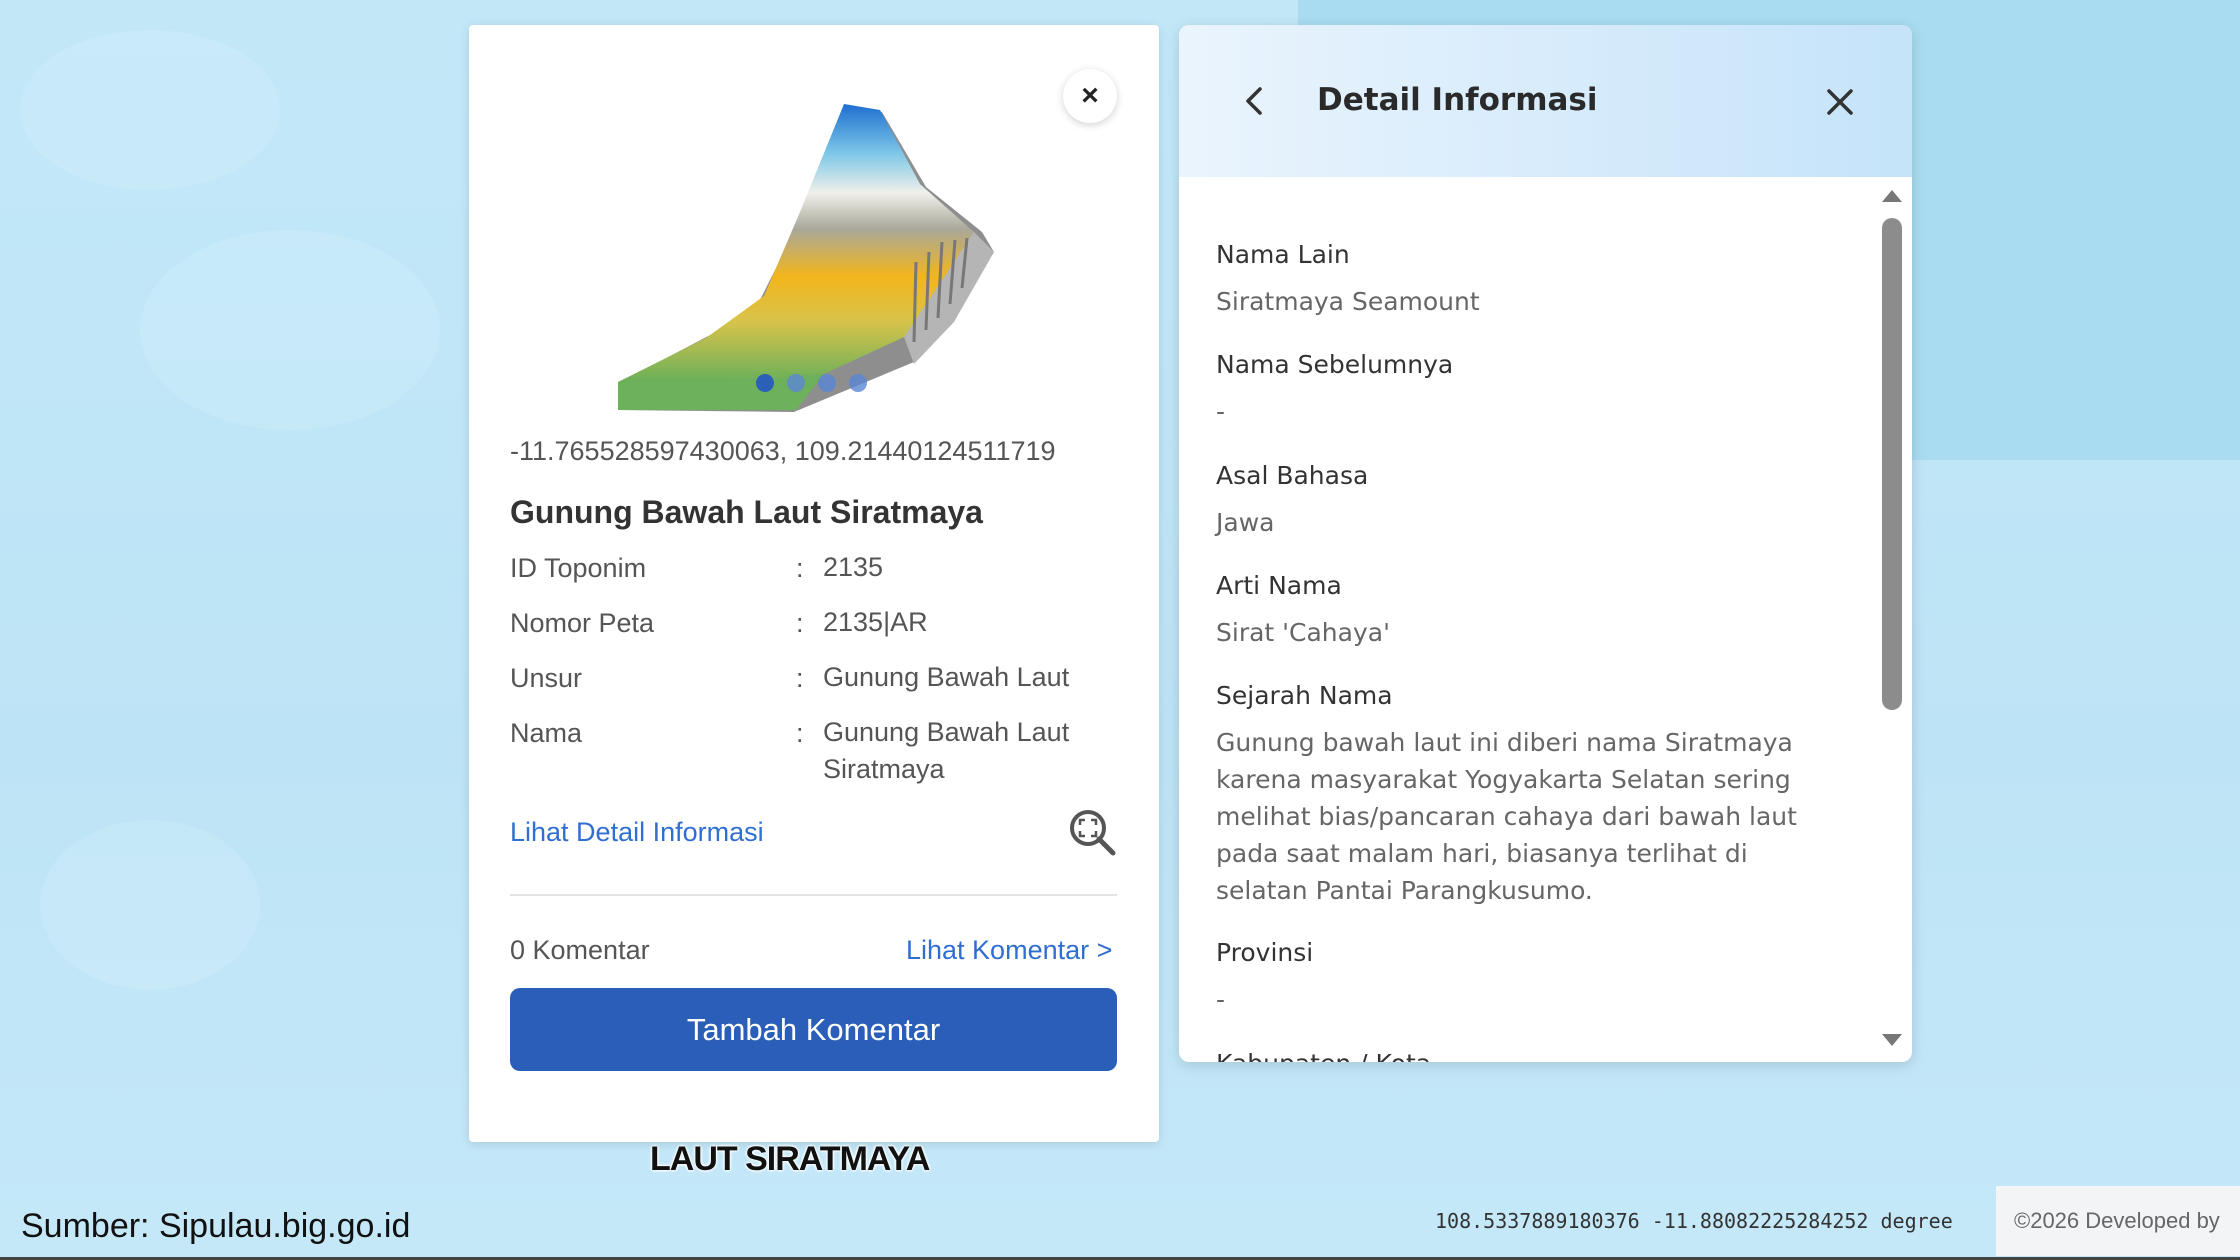 Image resolution: width=2240 pixels, height=1260 pixels. Describe the element at coordinates (783, 451) in the screenshot. I see `coordinates-text: -11.765528597430063, 109.21440124511719` at that location.